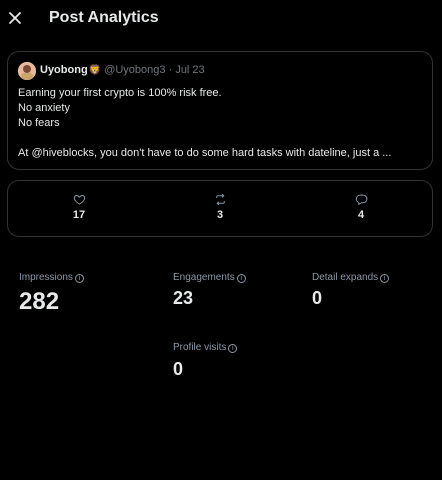 The width and height of the screenshot is (442, 480). Describe the element at coordinates (39, 123) in the screenshot. I see `post-line: No fears` at that location.